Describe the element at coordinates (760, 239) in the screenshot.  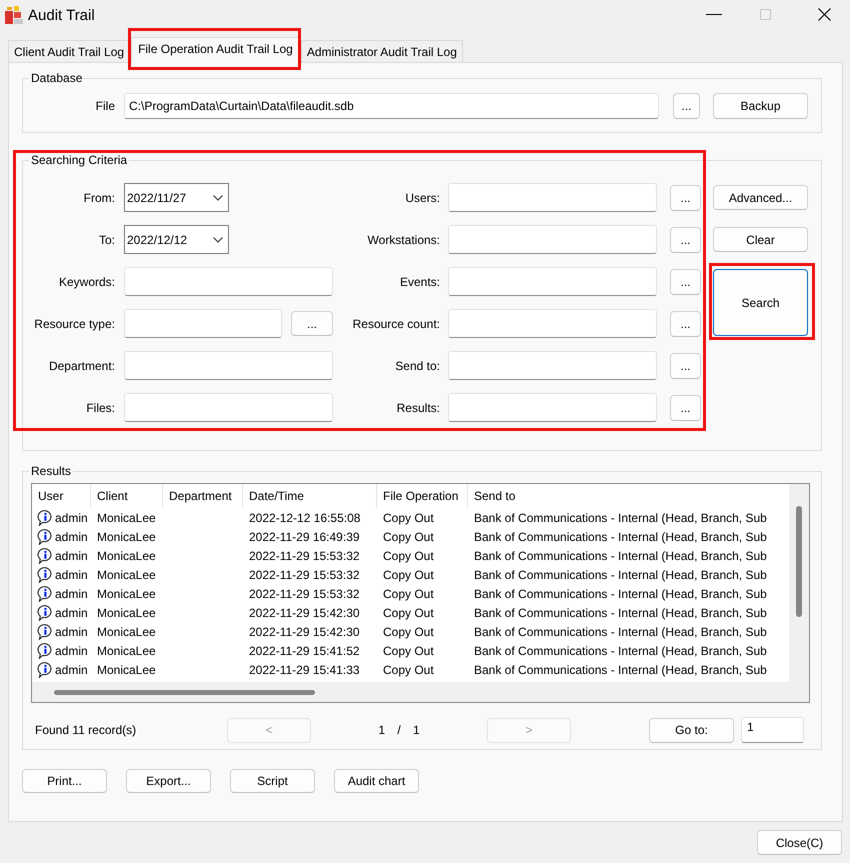
I see `clear-button: Clear` at that location.